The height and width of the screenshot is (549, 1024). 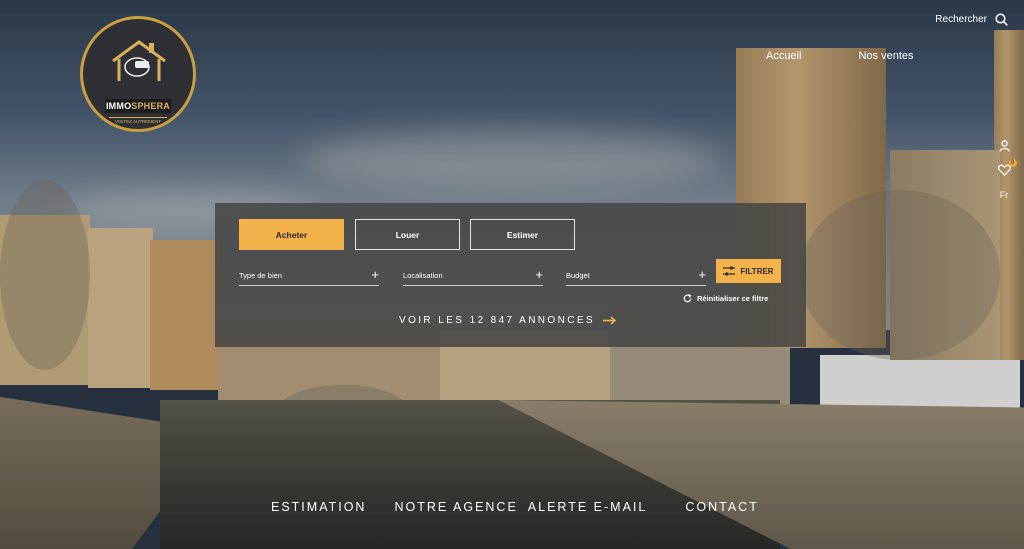 I want to click on see-all-listings-link: VOIR LES 12 847 ANNONCES, so click(x=507, y=320).